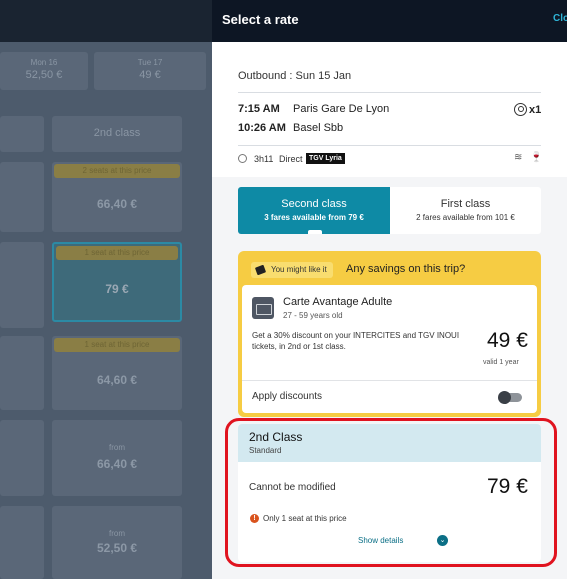 This screenshot has height=579, width=567. I want to click on apply-discounts-toggle, so click(510, 397).